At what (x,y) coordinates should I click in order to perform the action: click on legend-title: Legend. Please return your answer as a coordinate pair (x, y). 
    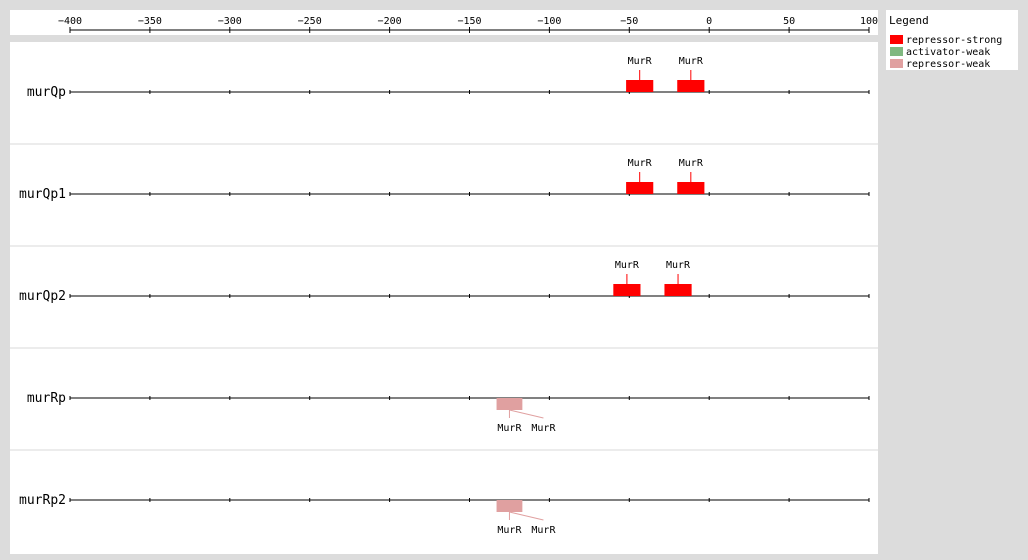
    Looking at the image, I should click on (909, 20).